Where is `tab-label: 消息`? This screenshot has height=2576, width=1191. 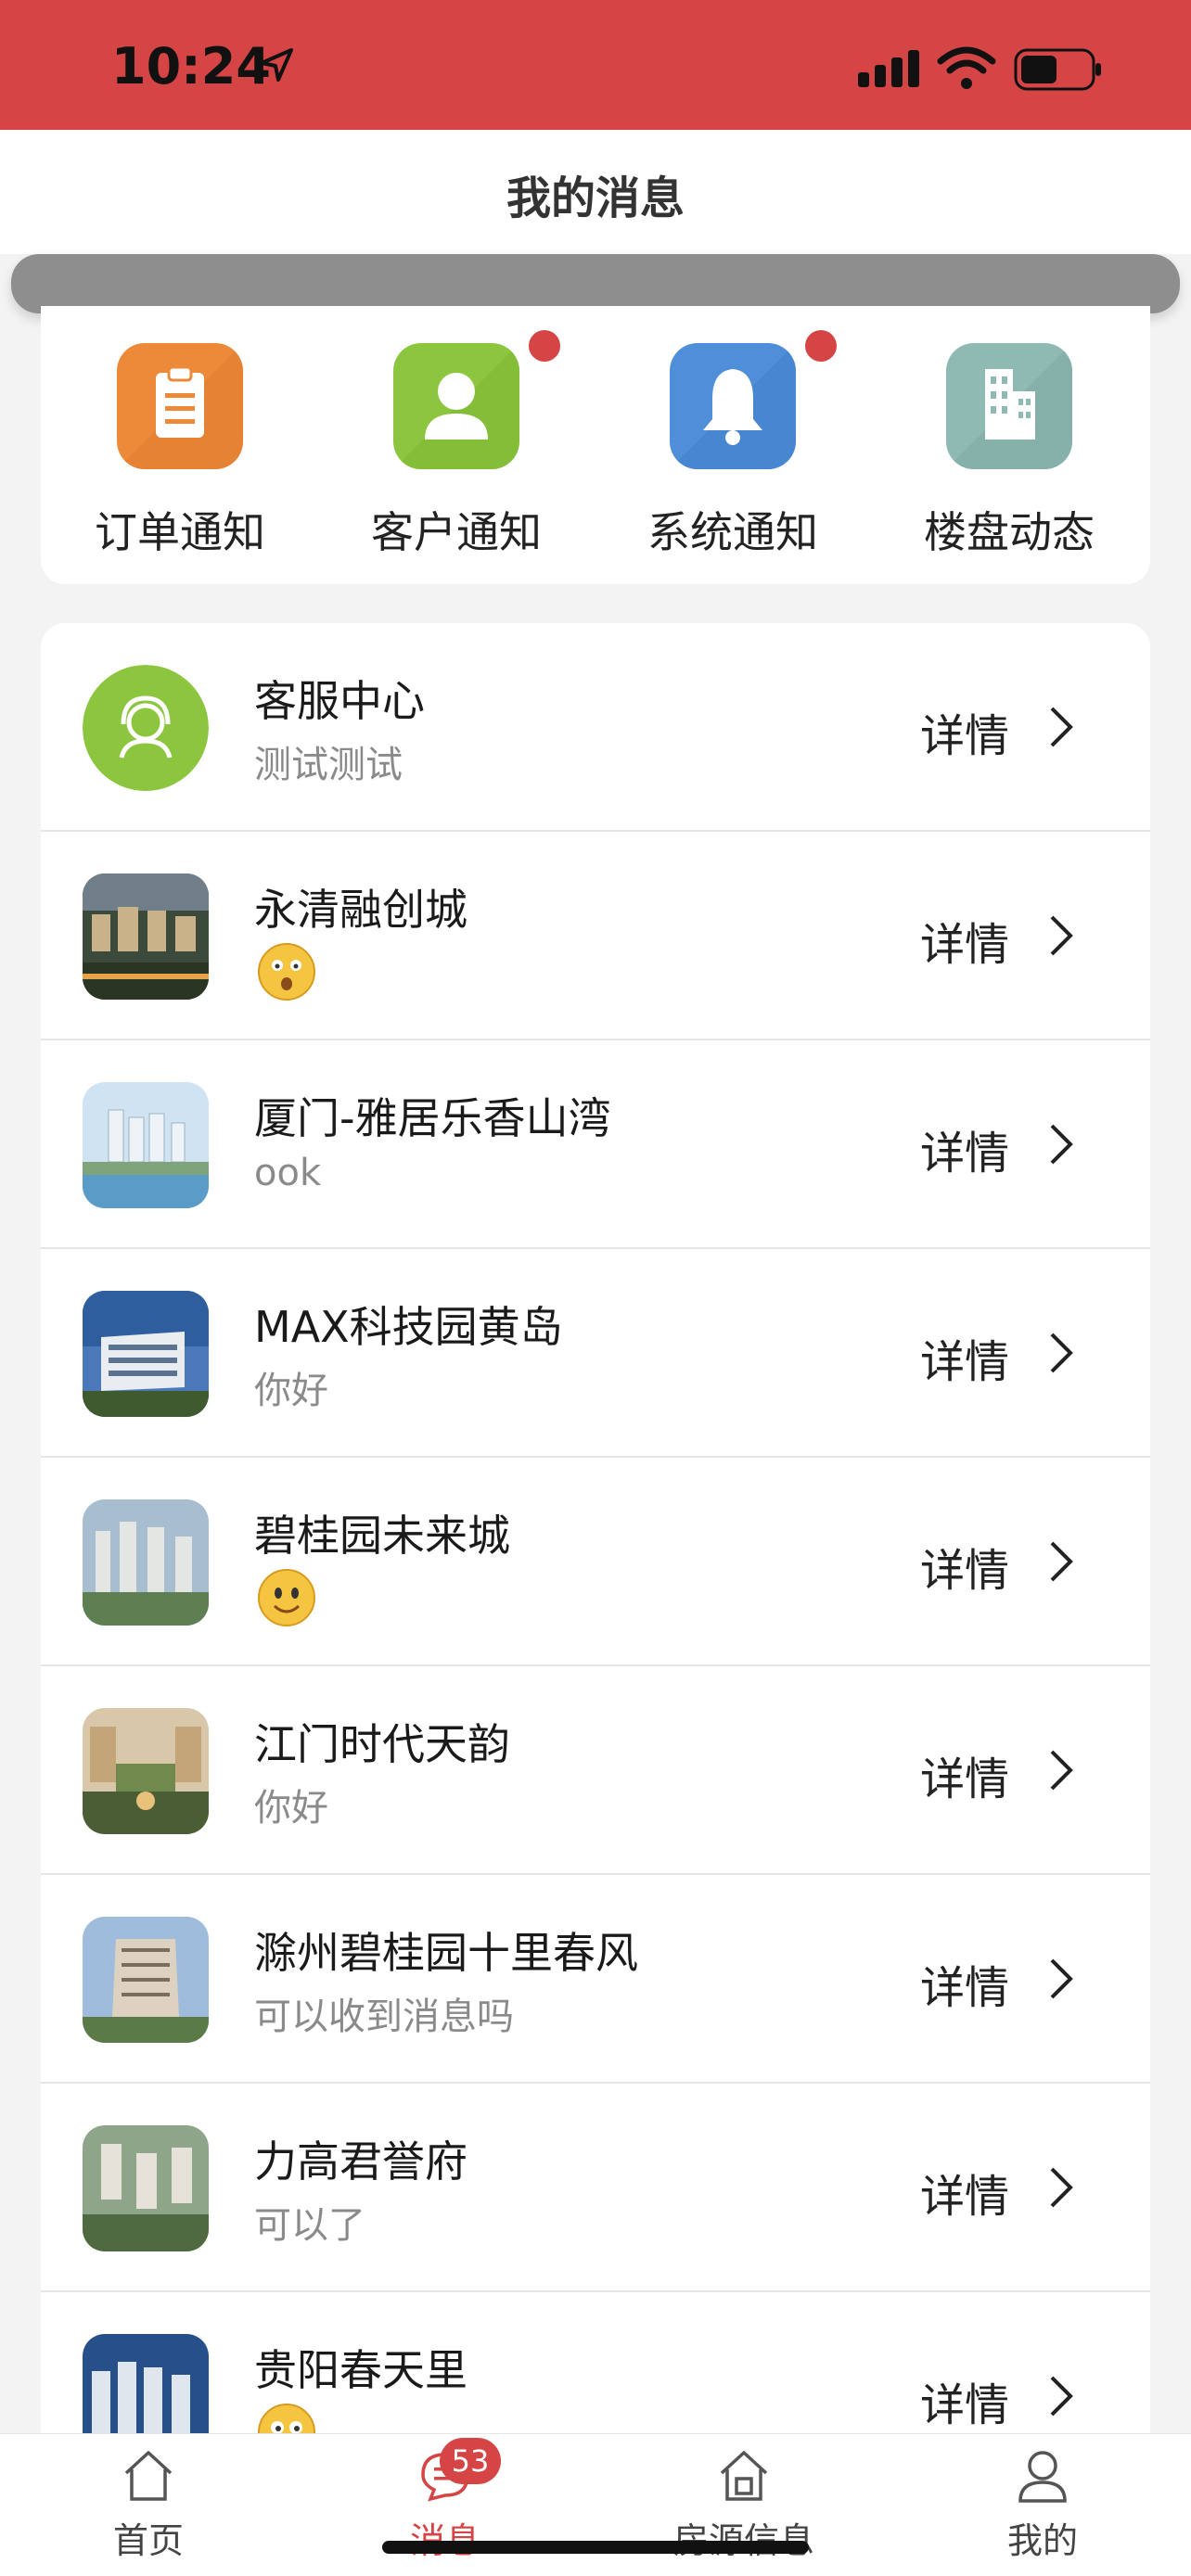 tab-label: 消息 is located at coordinates (445, 2538).